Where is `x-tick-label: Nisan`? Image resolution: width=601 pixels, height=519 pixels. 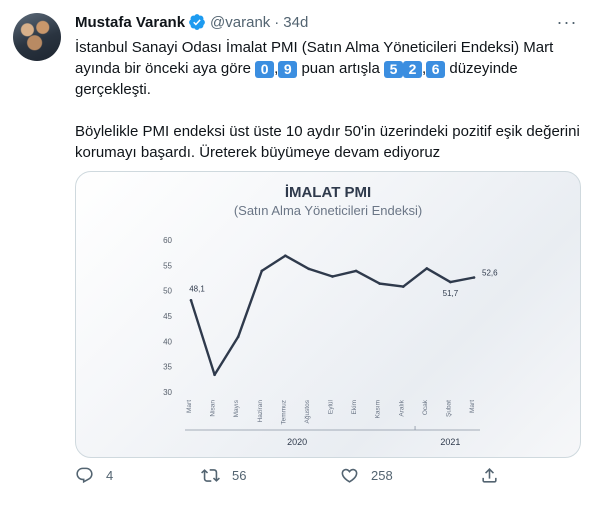
x-tick-label: Nisan is located at coordinates (213, 408).